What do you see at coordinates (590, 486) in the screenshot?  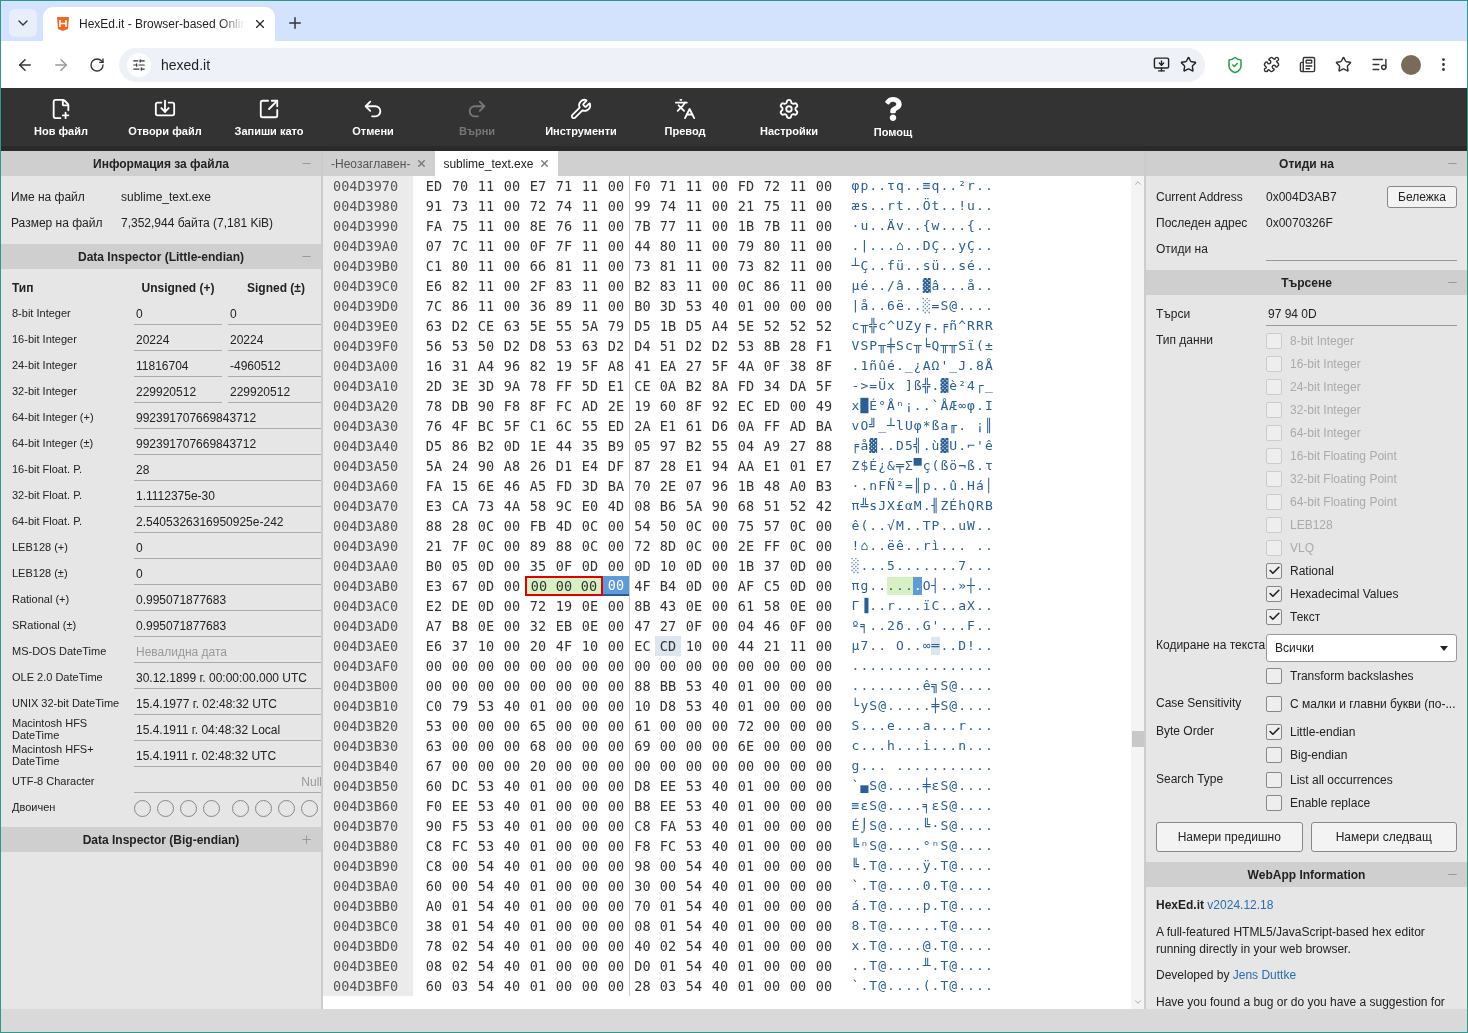 I see `hex-byte: 3D` at bounding box center [590, 486].